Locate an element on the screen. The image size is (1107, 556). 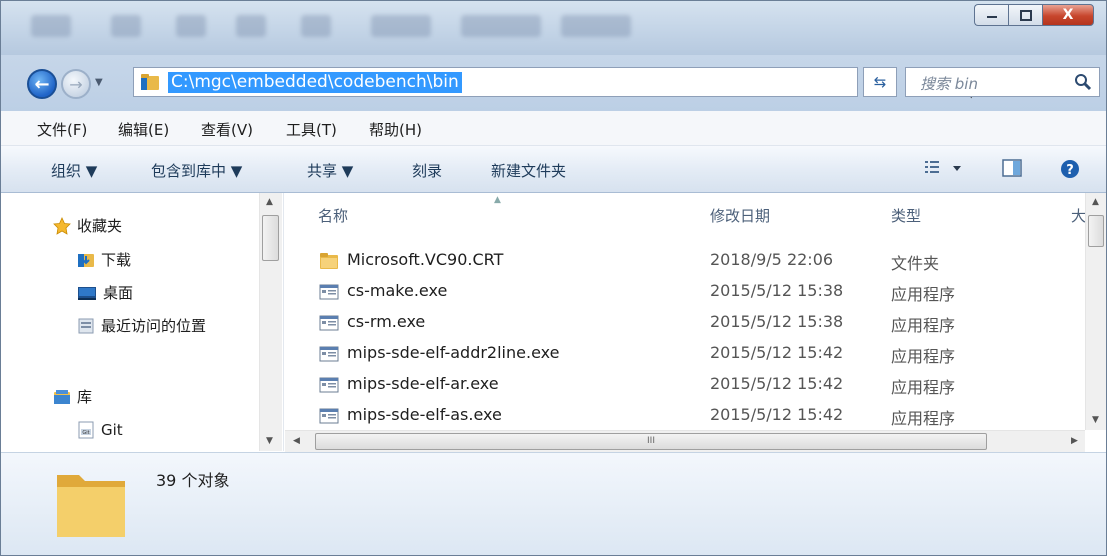
scroll-left-icon: ◀ is located at coordinates (296, 441).